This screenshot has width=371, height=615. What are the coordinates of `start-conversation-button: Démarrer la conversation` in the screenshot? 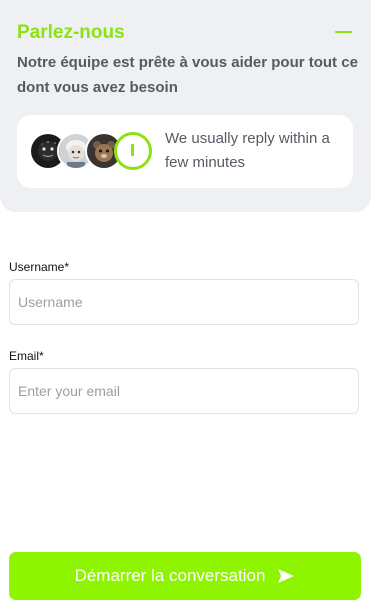 It's located at (185, 576).